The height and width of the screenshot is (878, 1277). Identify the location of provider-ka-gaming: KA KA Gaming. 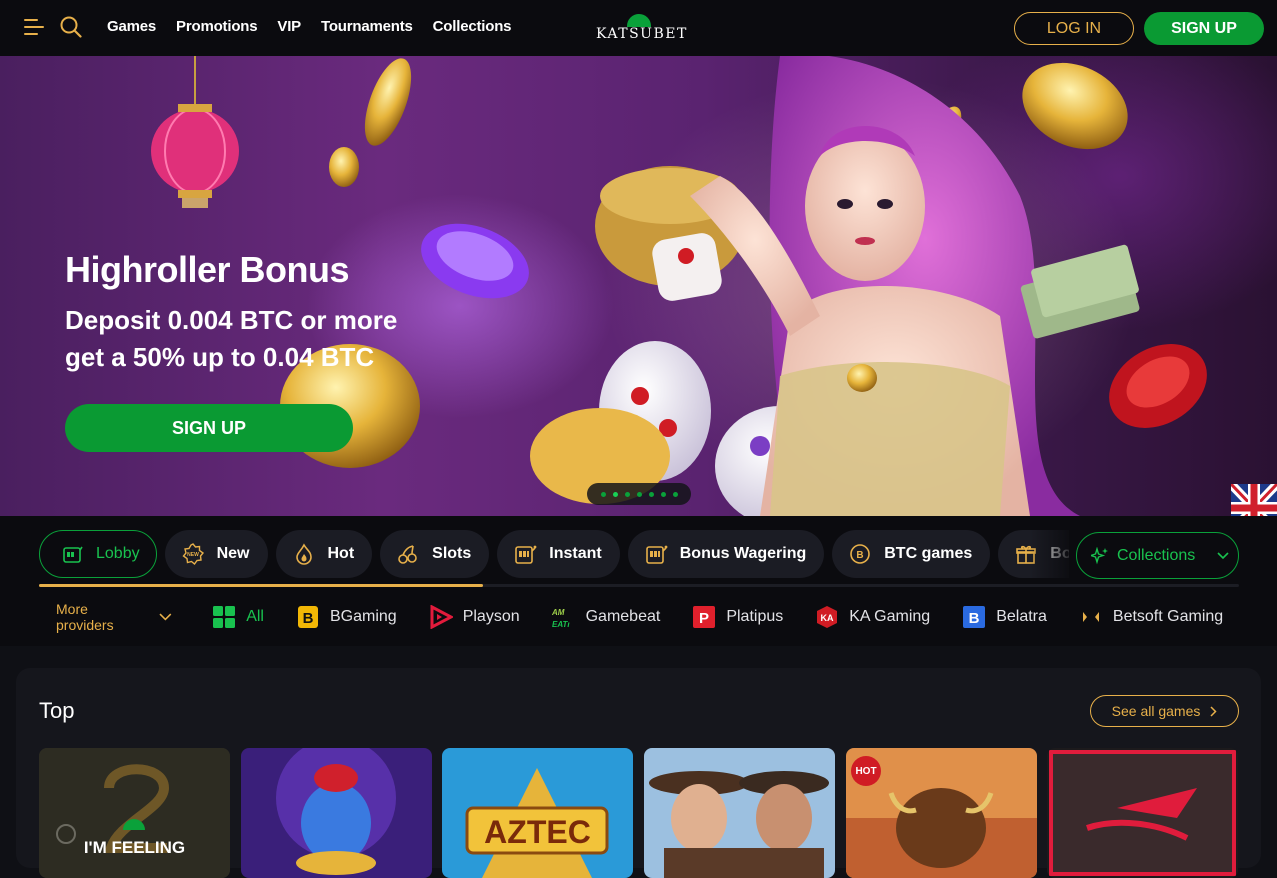
(872, 617).